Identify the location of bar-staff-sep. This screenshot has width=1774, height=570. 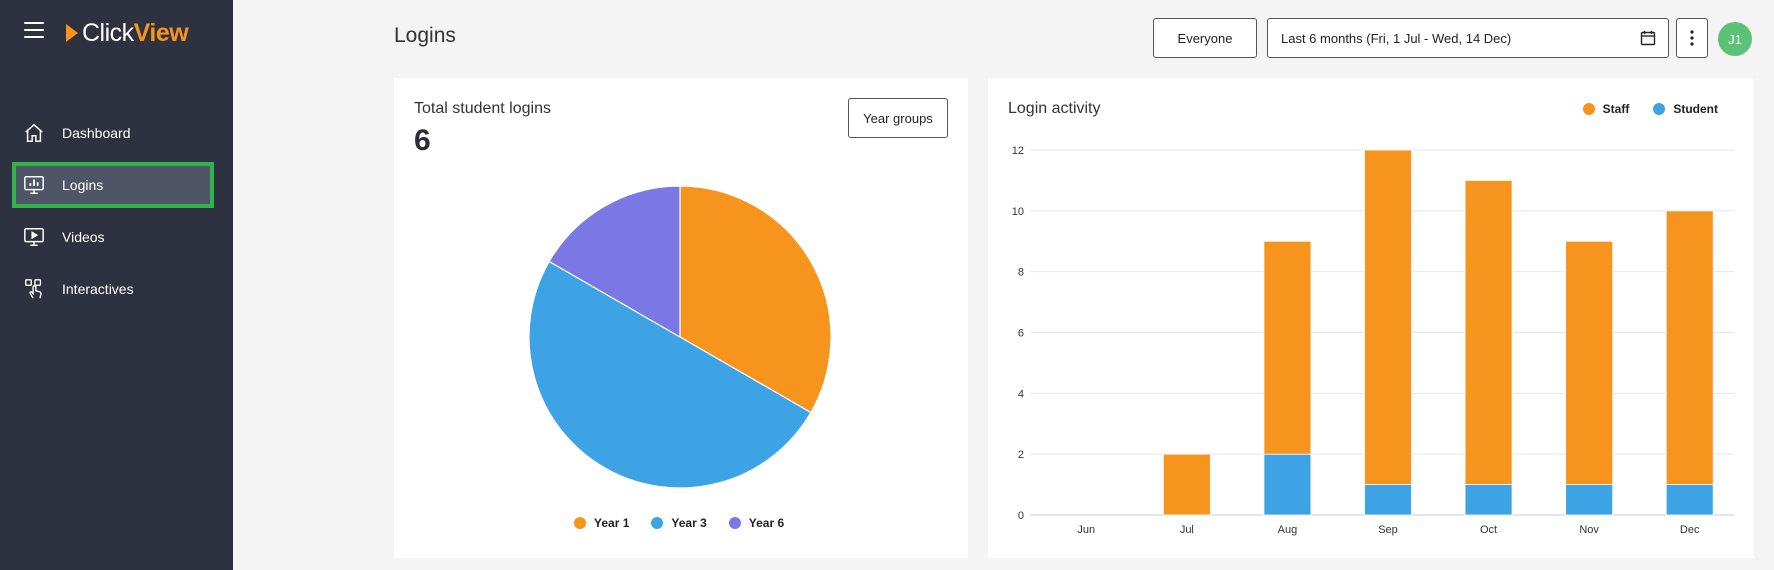
(1388, 317).